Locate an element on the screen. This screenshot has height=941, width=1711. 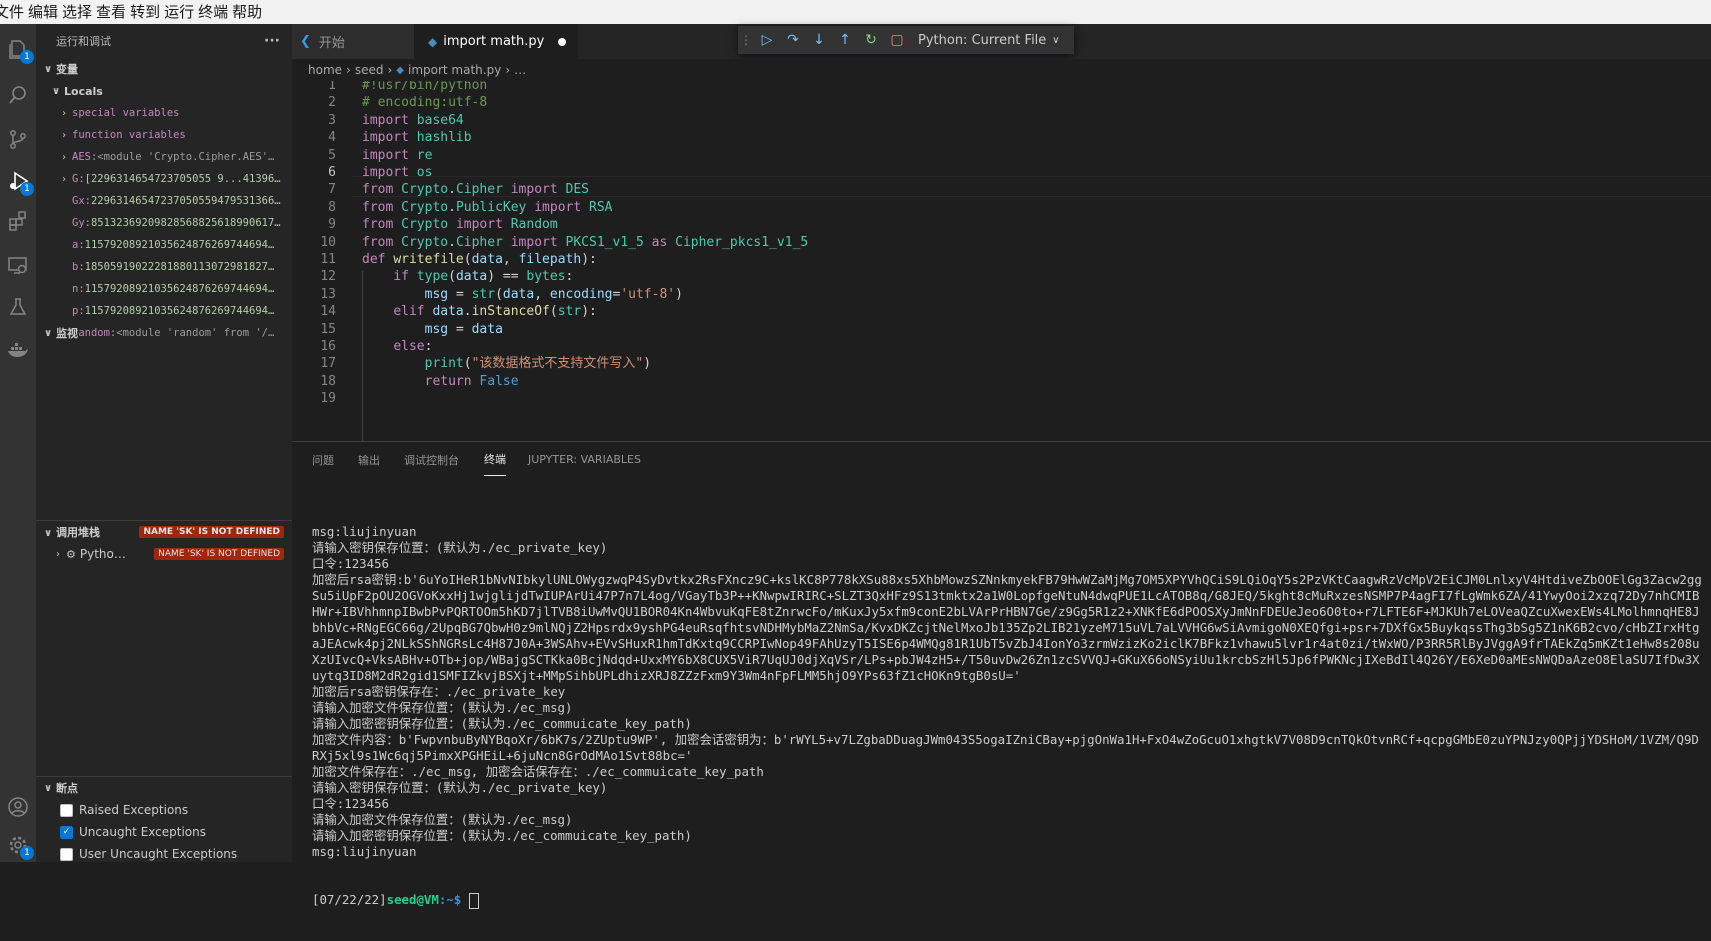
menu-go: 转到 is located at coordinates (149, 12).